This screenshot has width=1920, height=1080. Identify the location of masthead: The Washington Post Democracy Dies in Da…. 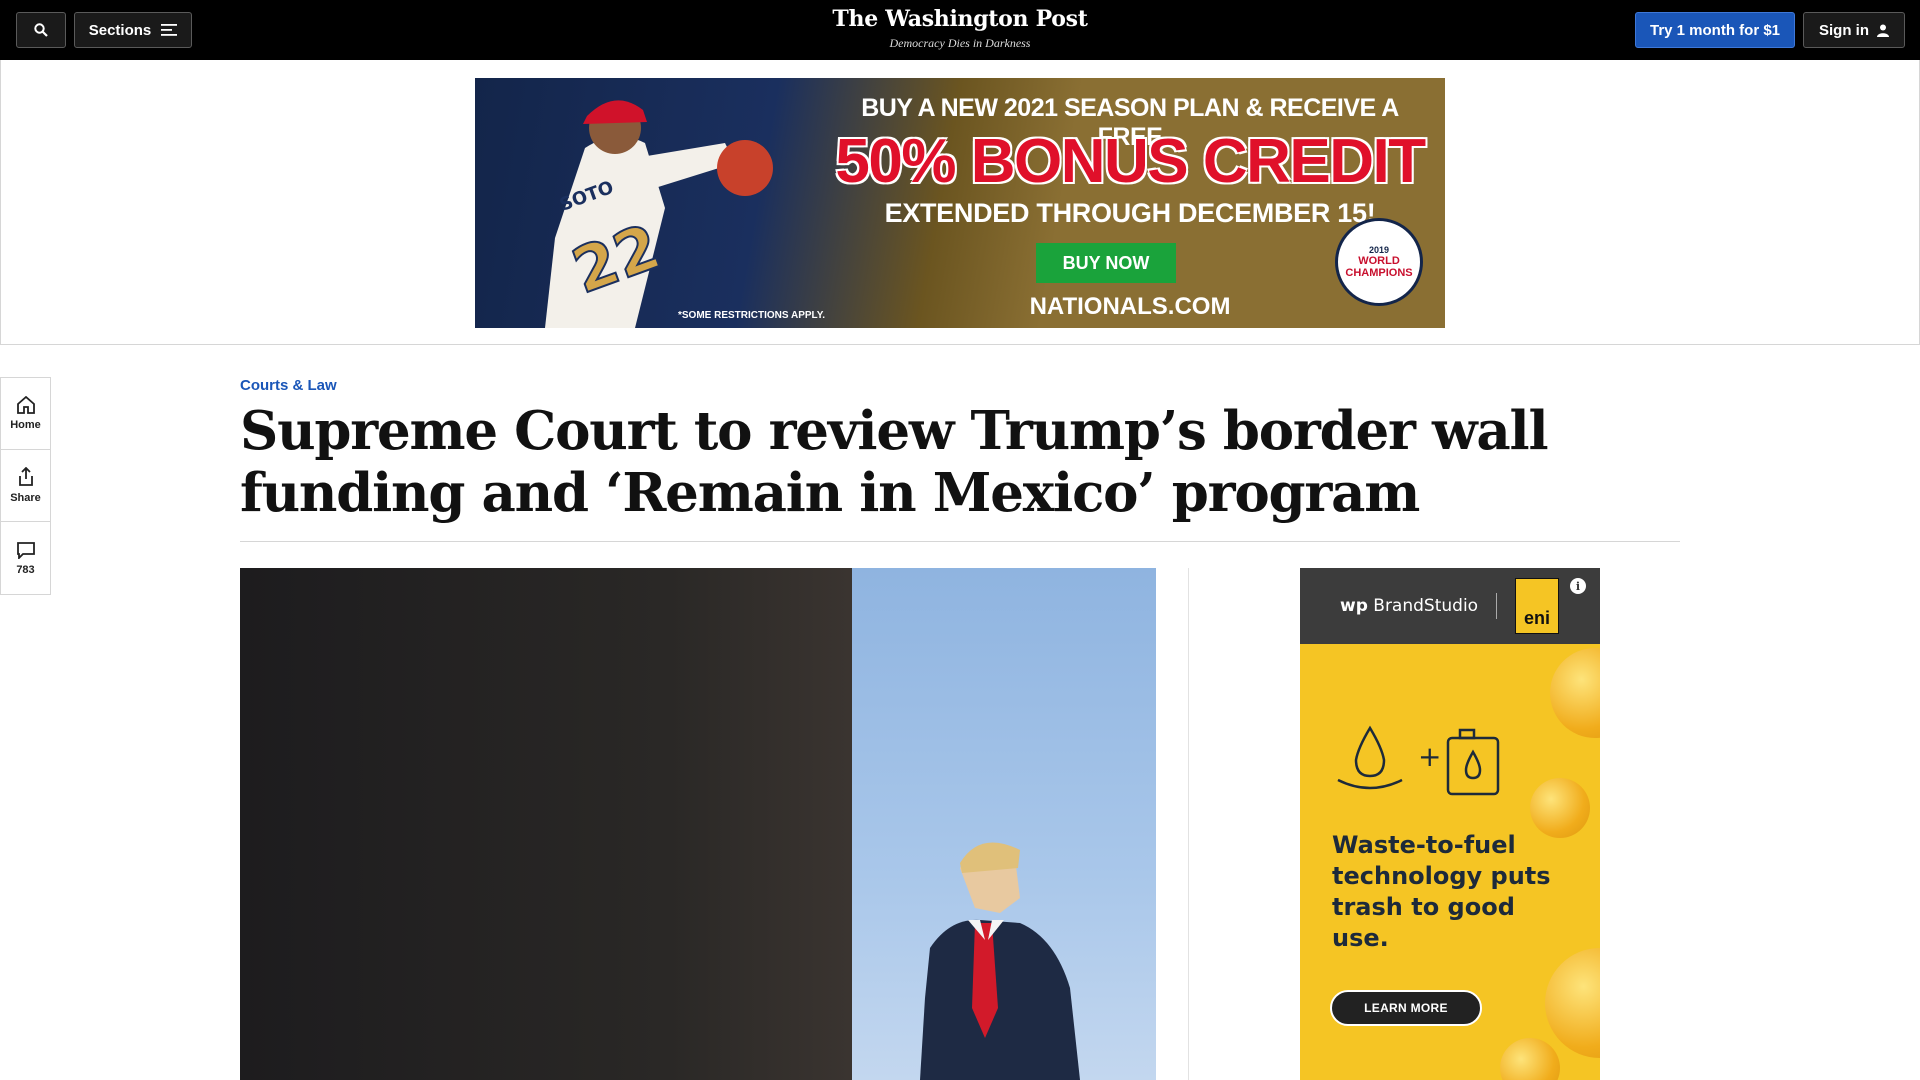
(960, 28).